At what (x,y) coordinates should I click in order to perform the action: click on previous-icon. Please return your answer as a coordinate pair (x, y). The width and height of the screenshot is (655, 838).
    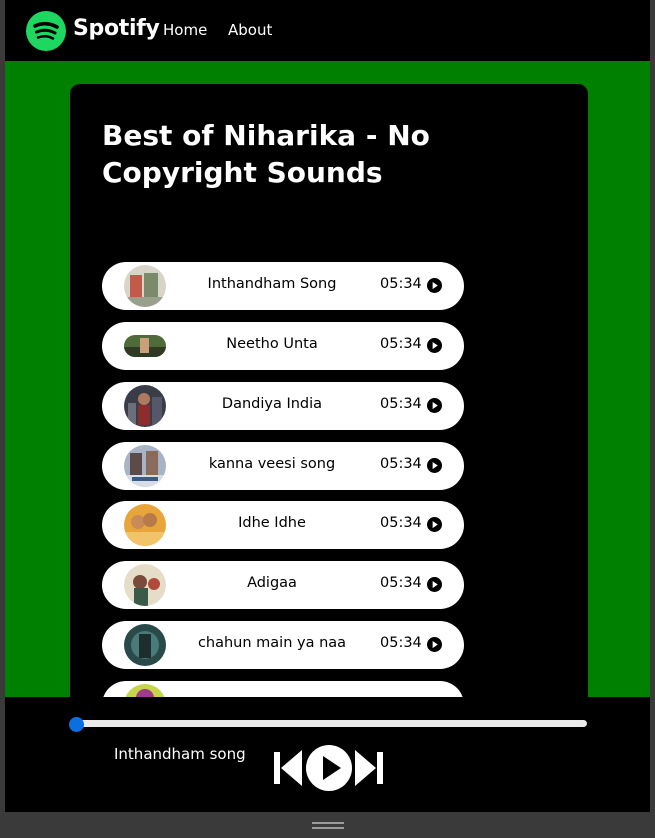
    Looking at the image, I should click on (288, 768).